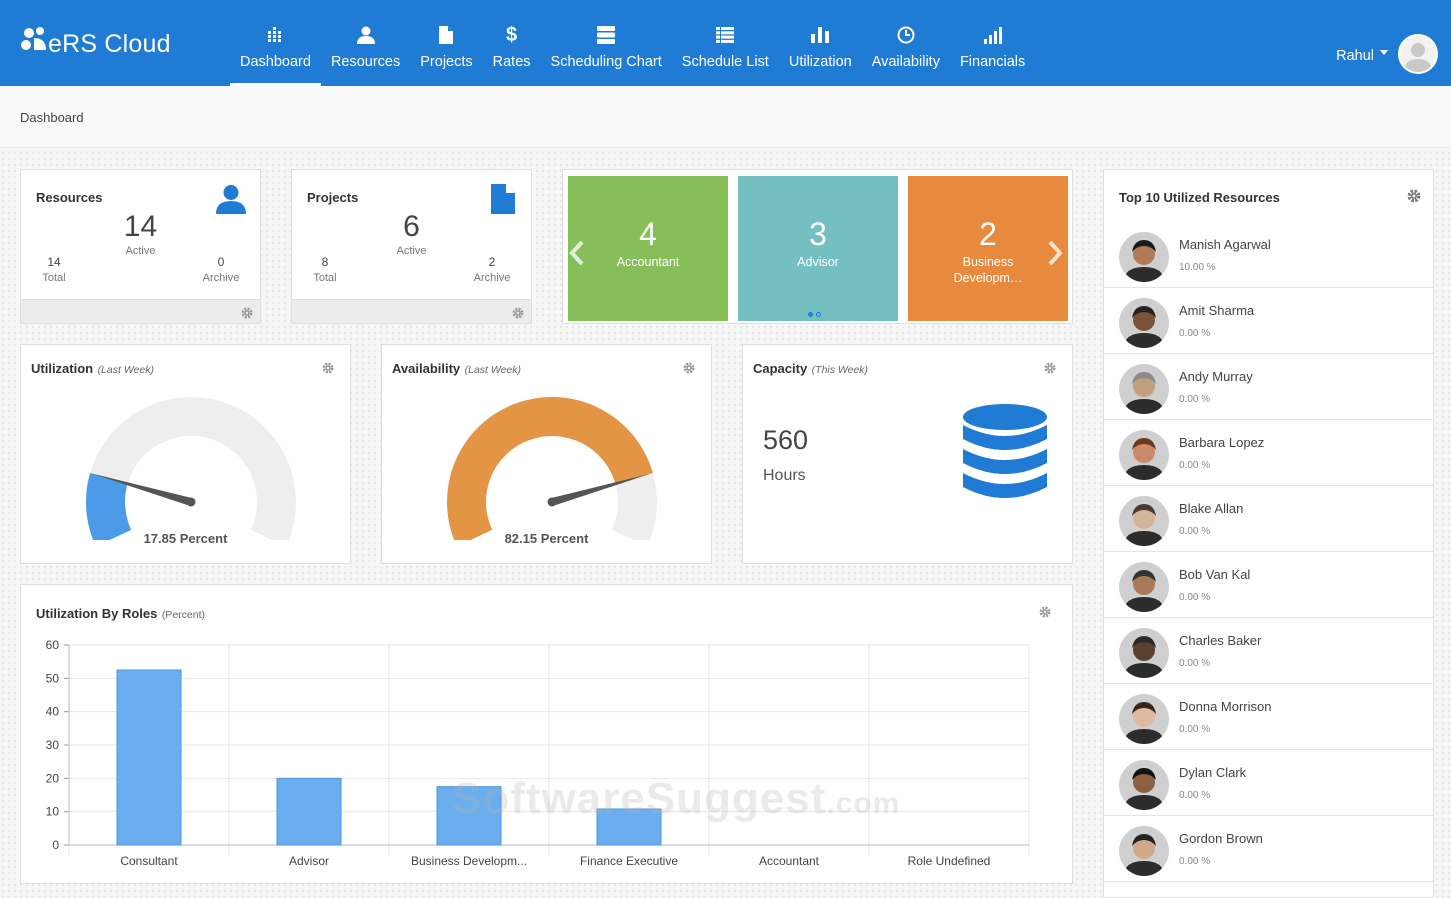 The height and width of the screenshot is (898, 1451). What do you see at coordinates (411, 226) in the screenshot?
I see `projects-active-count: 6` at bounding box center [411, 226].